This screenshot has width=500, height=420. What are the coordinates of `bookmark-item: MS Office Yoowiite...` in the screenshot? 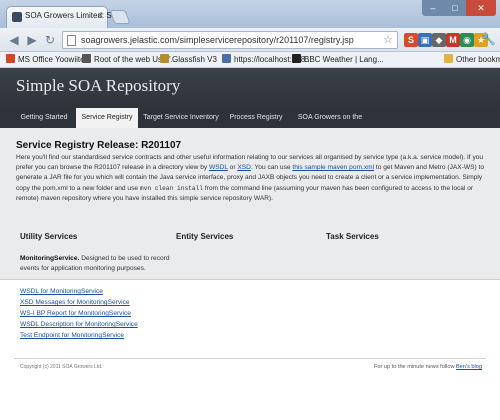 It's located at (48, 59).